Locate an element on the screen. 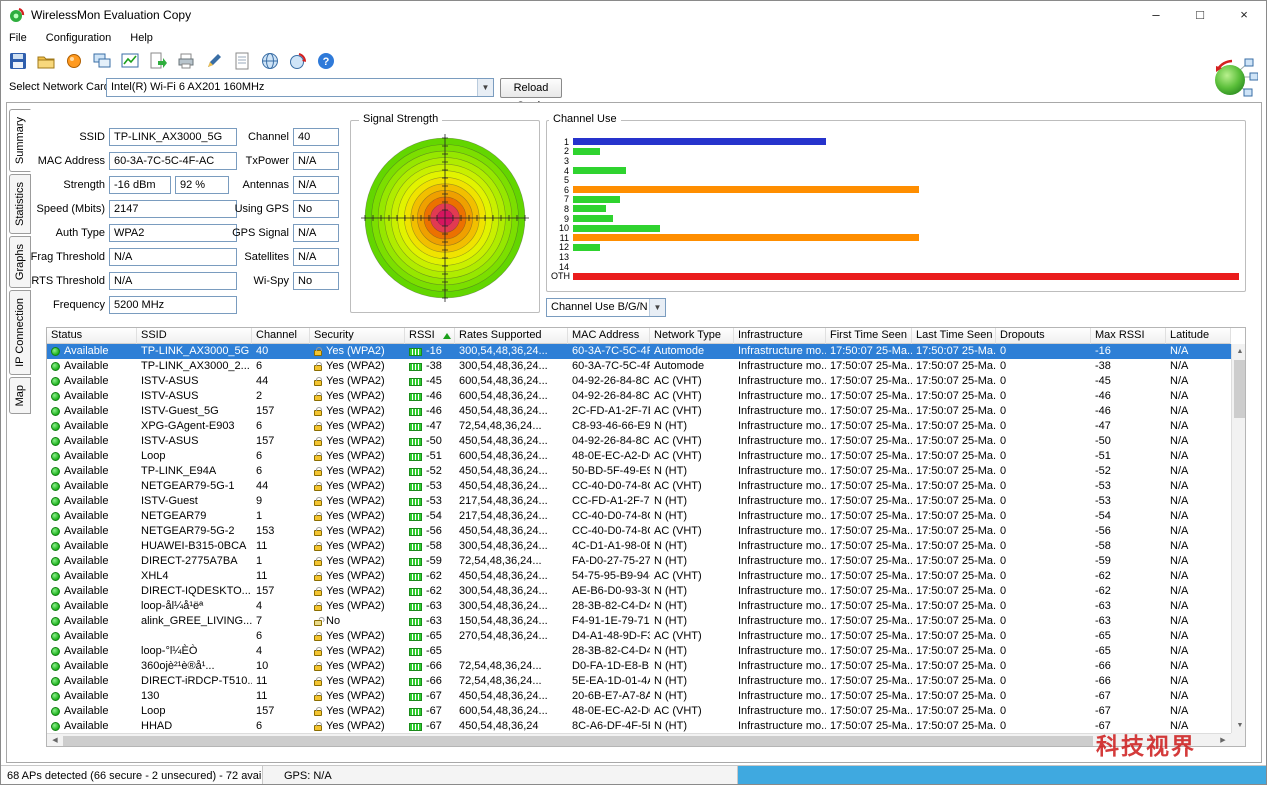  pen-icon is located at coordinates (214, 61).